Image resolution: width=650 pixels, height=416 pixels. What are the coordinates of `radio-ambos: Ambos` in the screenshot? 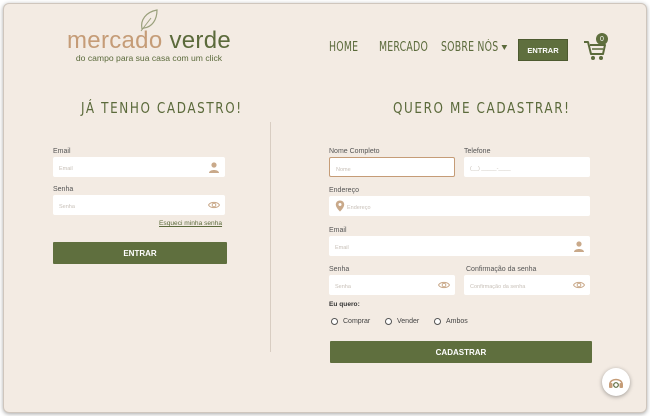 It's located at (451, 321).